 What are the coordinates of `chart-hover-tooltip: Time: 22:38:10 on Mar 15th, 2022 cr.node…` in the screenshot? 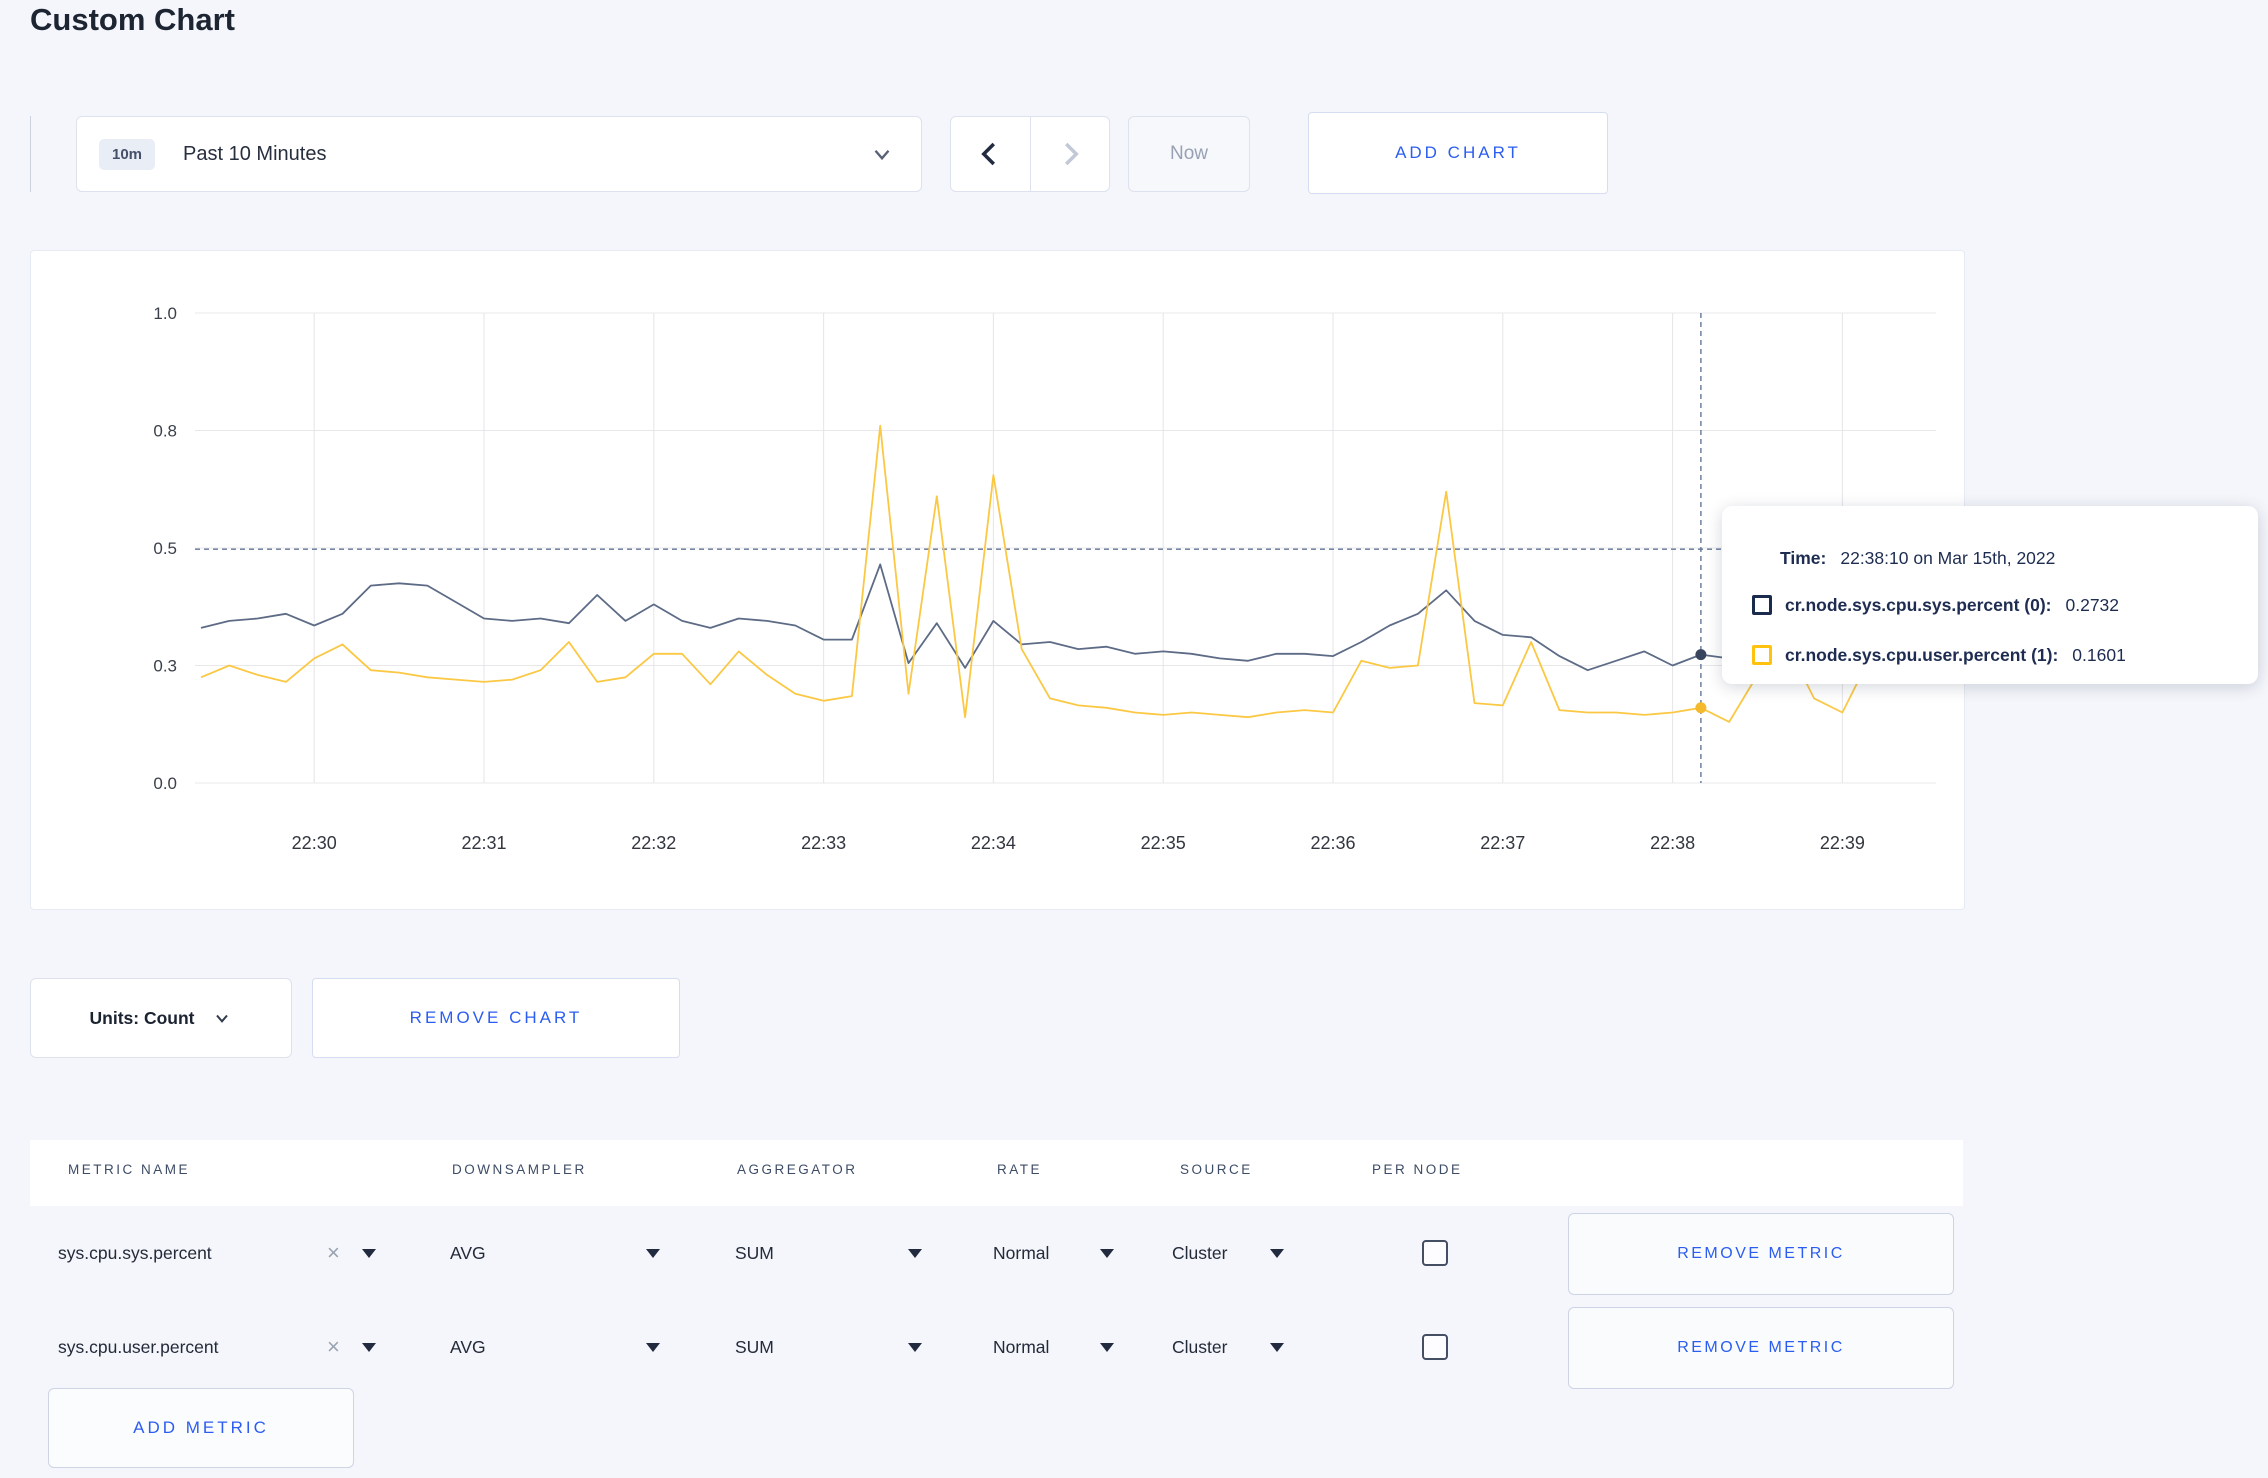 It's located at (1990, 595).